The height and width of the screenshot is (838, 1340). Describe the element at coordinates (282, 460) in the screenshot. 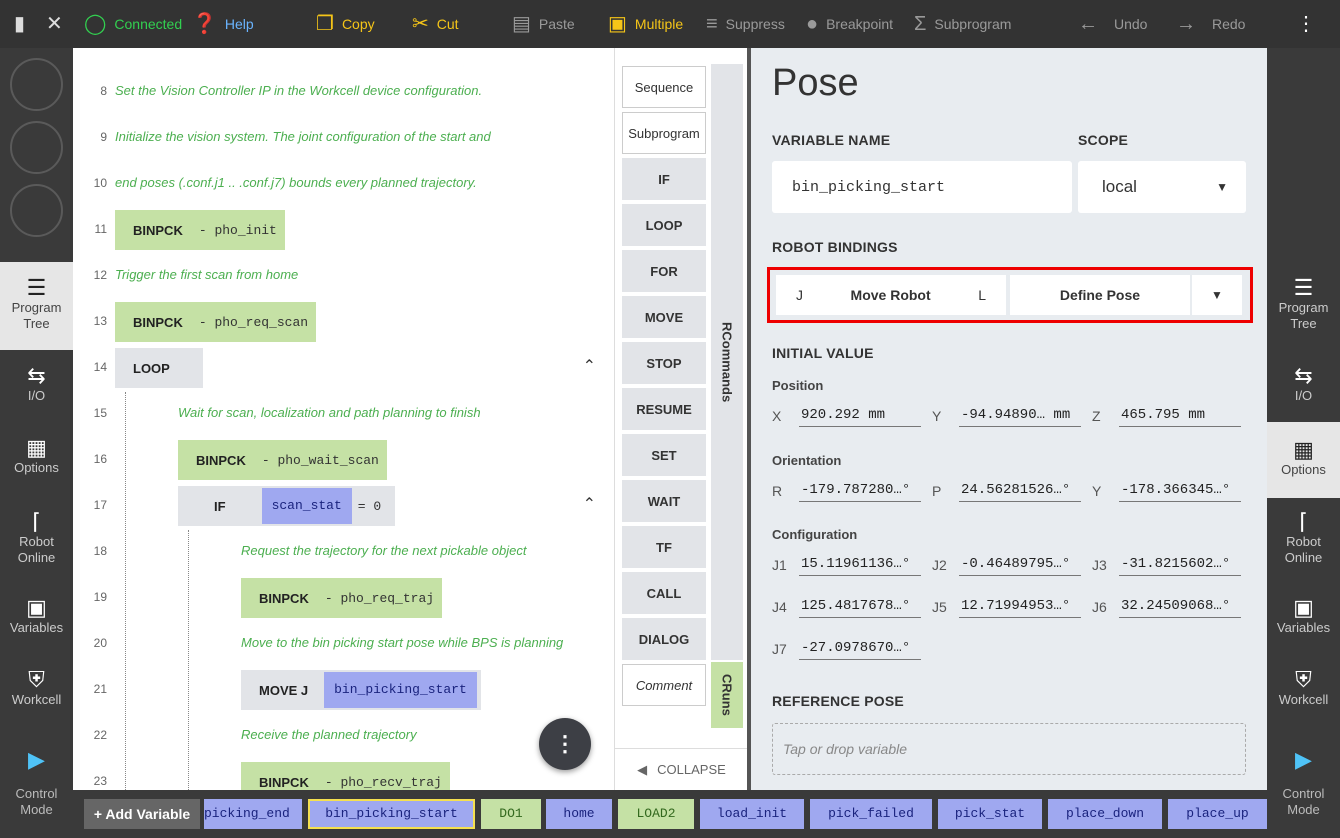

I see `binpck-block: BINPCK - pho_wait_scan` at that location.